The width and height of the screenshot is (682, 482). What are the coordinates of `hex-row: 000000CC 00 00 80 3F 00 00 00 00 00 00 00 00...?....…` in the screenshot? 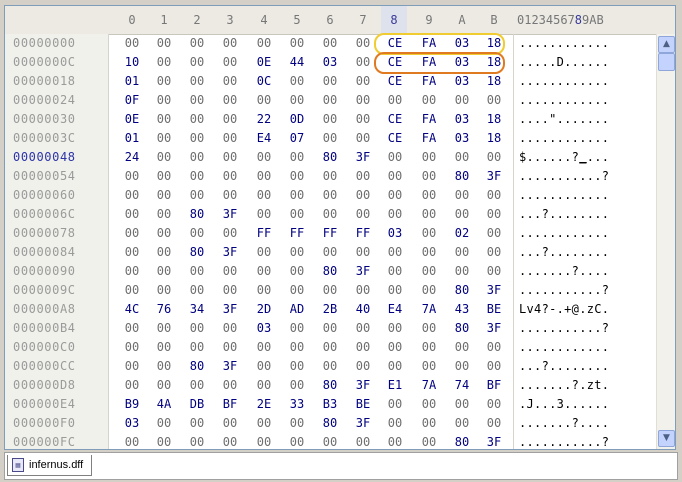 It's located at (330, 366).